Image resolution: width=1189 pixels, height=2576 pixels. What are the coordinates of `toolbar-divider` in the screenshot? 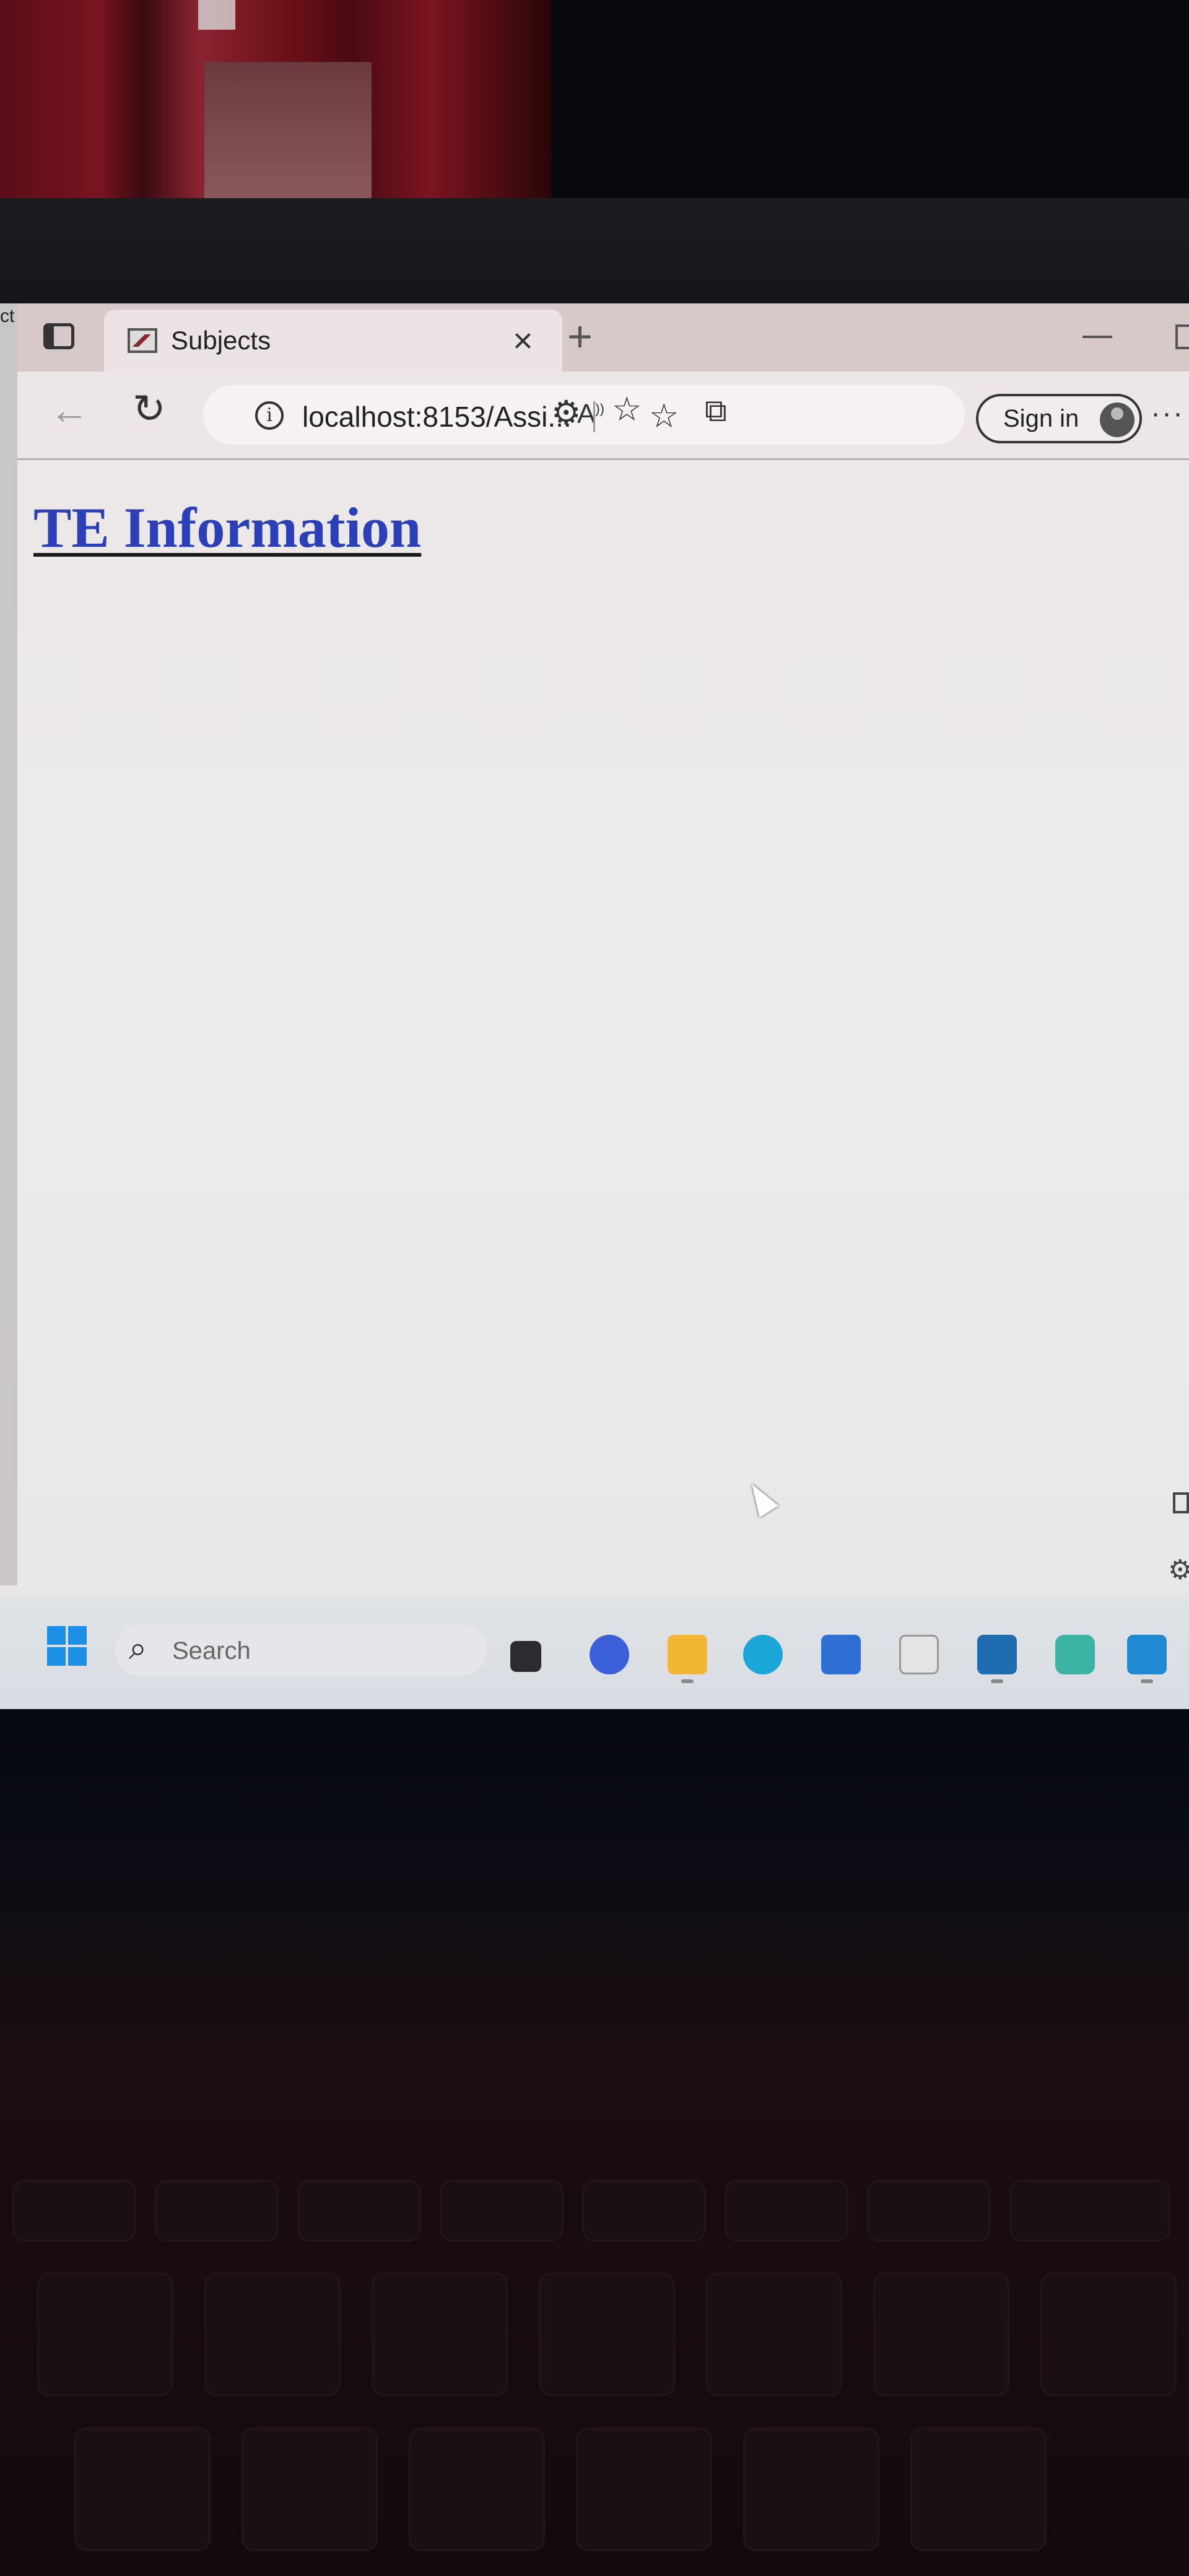 It's located at (594, 416).